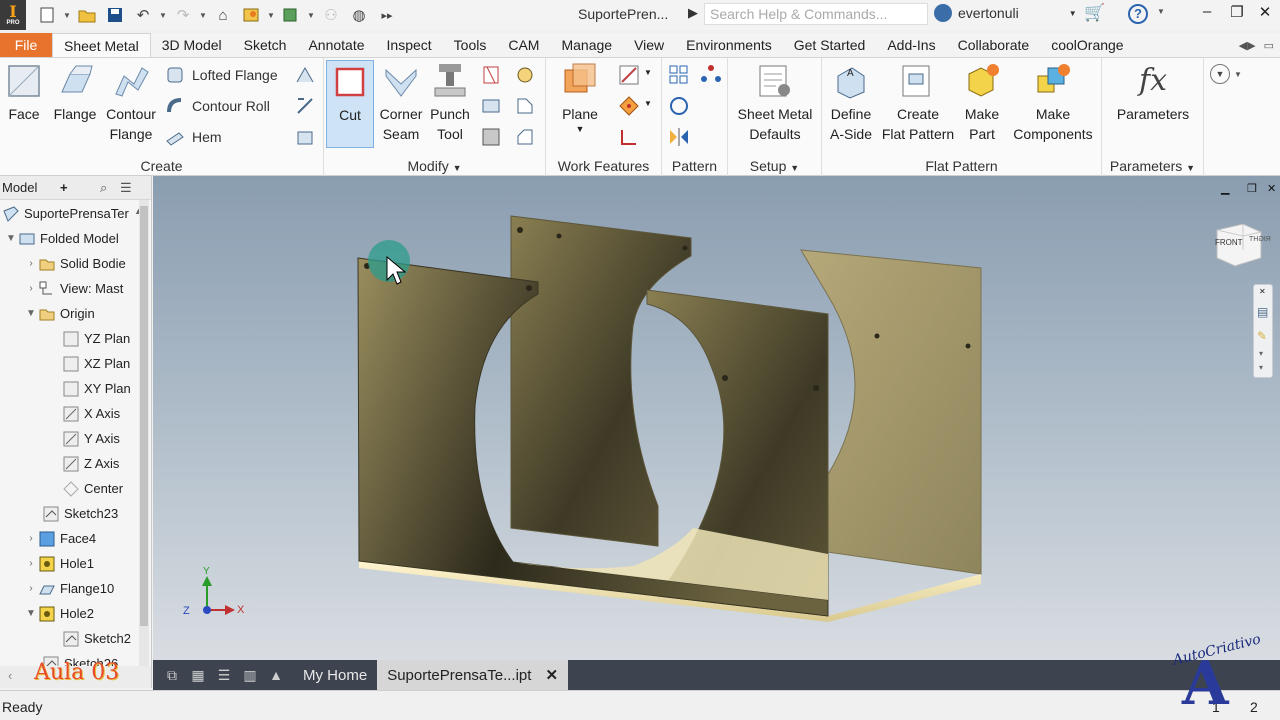 The height and width of the screenshot is (720, 1280). Describe the element at coordinates (1073, 13) in the screenshot. I see `user-dropdown-icon: ▼` at that location.